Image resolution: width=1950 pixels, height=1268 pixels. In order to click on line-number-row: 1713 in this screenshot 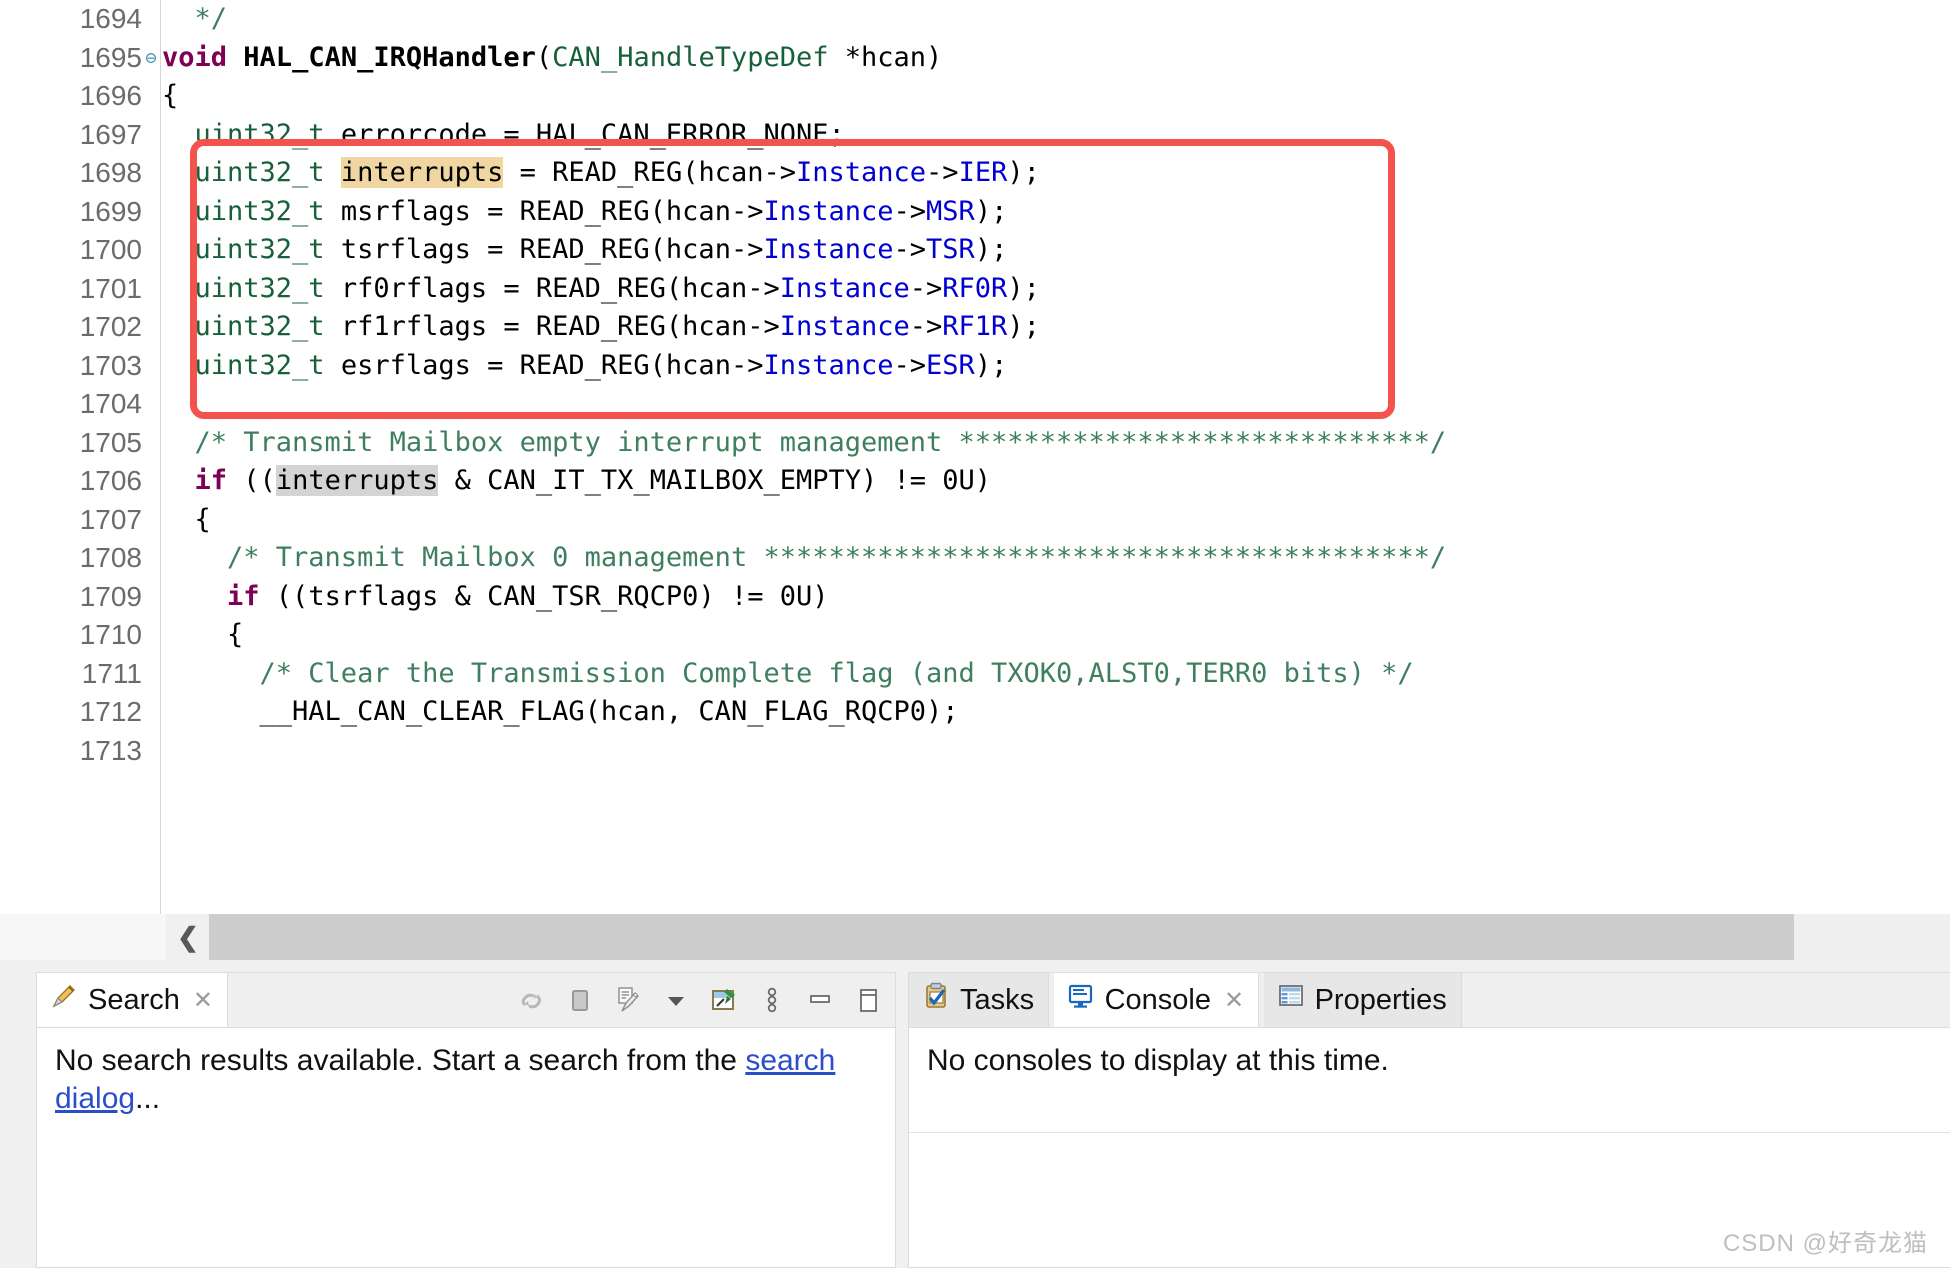, I will do `click(80, 751)`.